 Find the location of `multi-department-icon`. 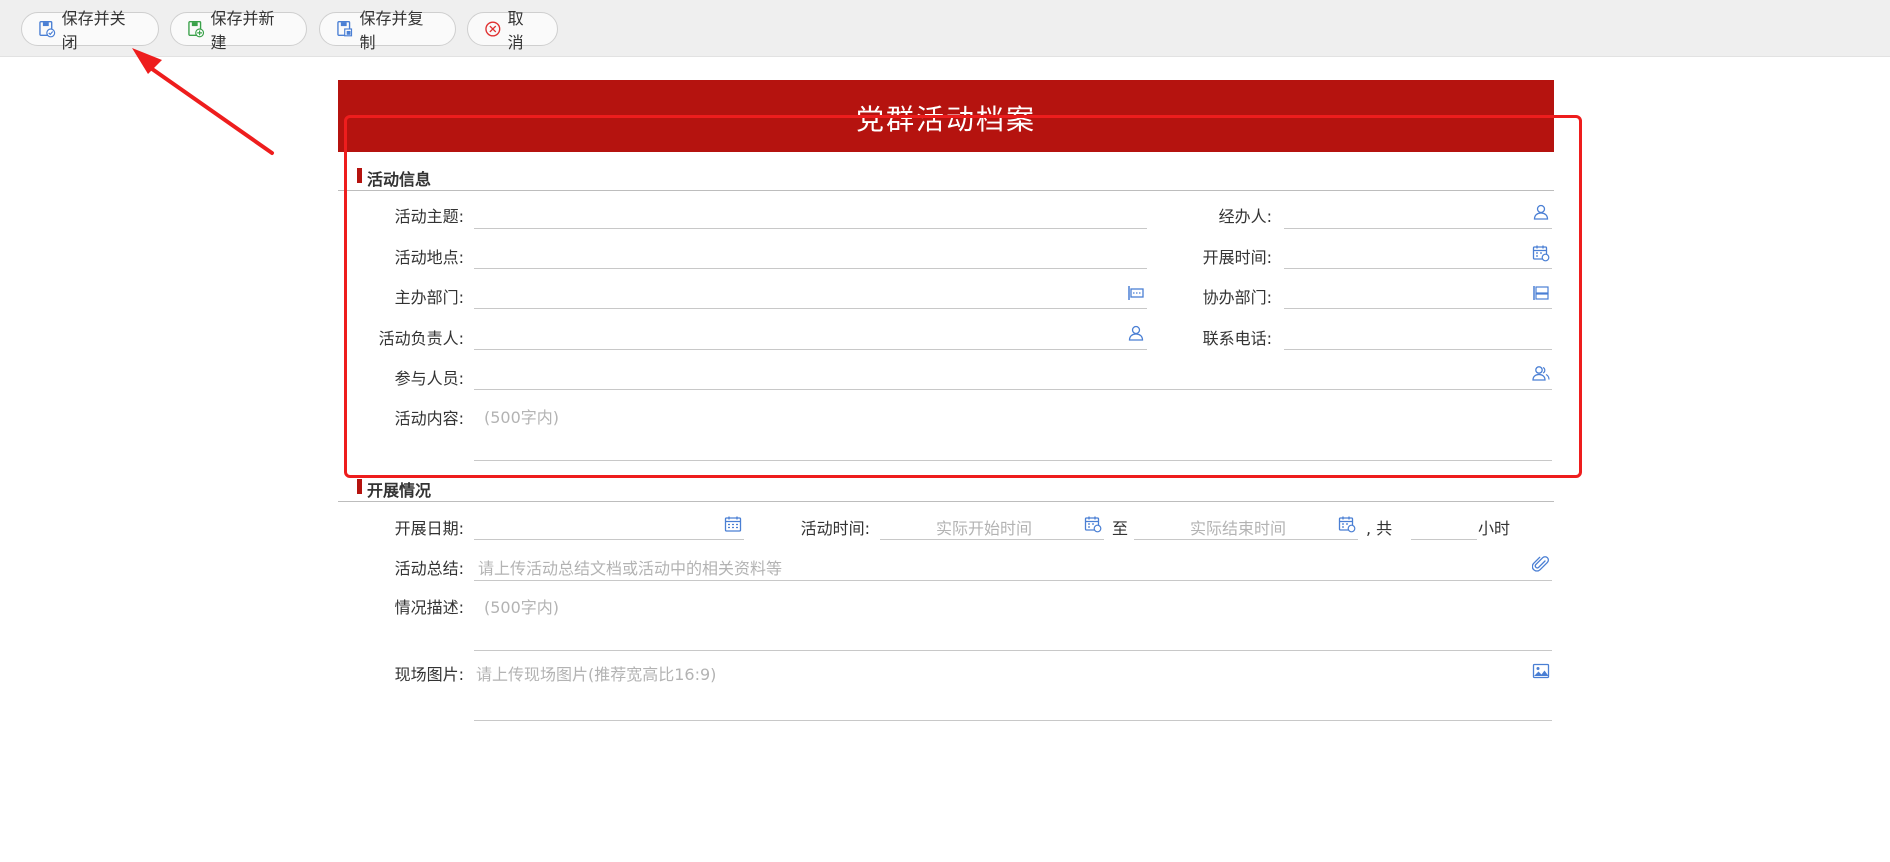

multi-department-icon is located at coordinates (1541, 293).